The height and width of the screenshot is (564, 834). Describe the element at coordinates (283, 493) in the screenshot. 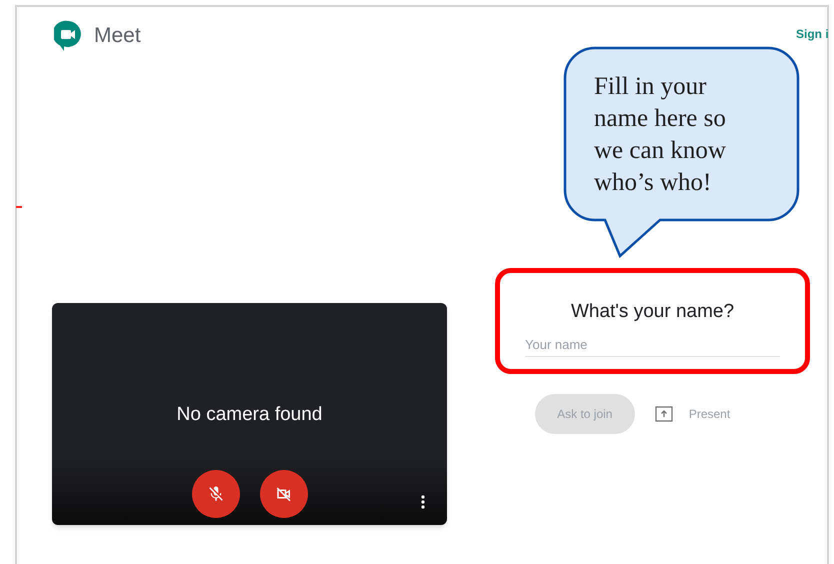

I see `camera-off-icon` at that location.